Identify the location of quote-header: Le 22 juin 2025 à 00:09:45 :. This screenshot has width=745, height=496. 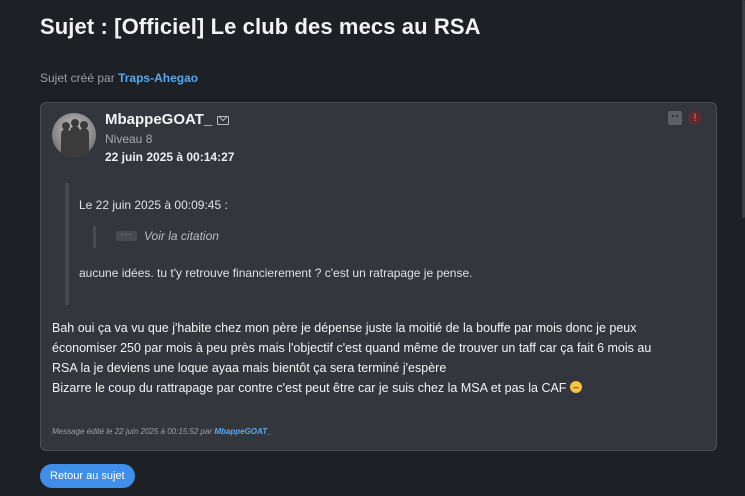
(153, 205).